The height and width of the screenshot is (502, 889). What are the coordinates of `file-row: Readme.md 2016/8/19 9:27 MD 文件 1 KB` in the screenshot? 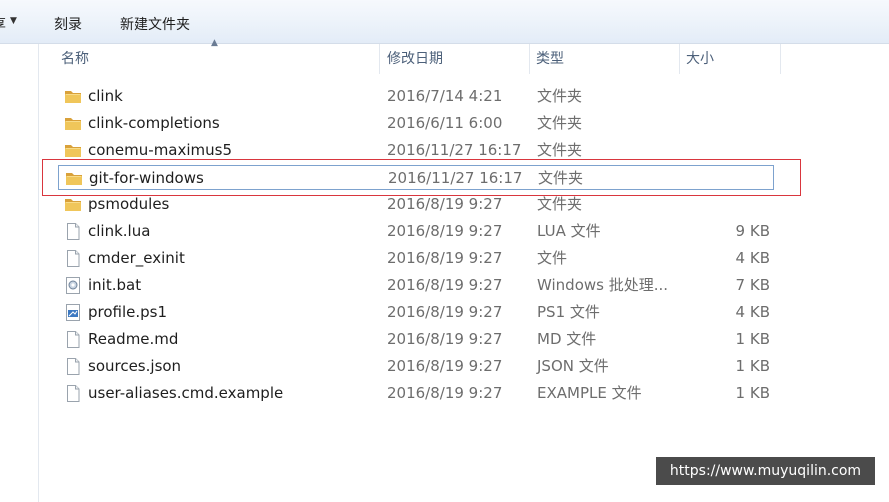 It's located at (416, 339).